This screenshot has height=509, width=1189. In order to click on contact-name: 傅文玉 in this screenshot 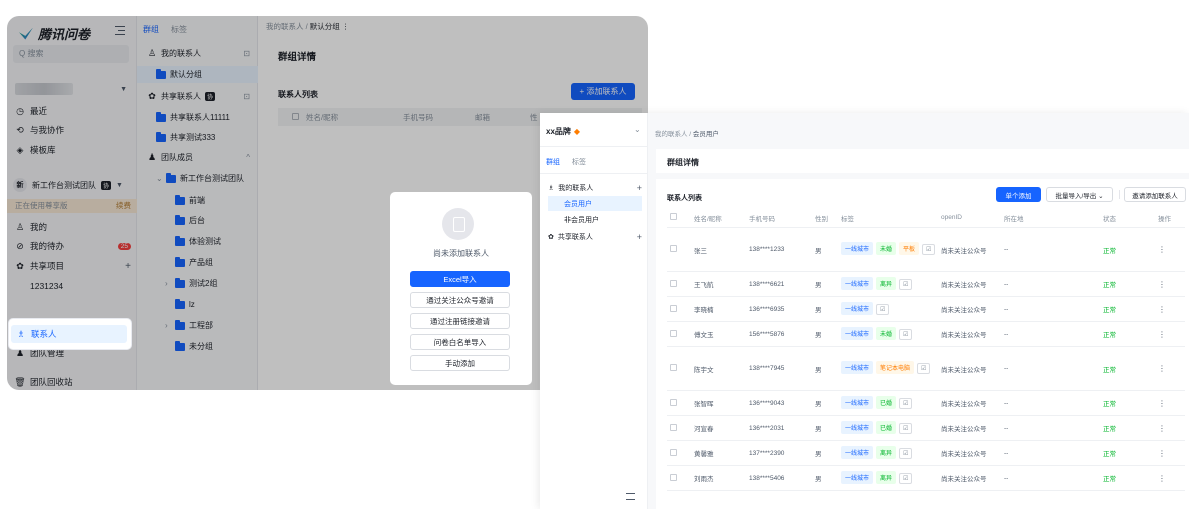, I will do `click(704, 335)`.